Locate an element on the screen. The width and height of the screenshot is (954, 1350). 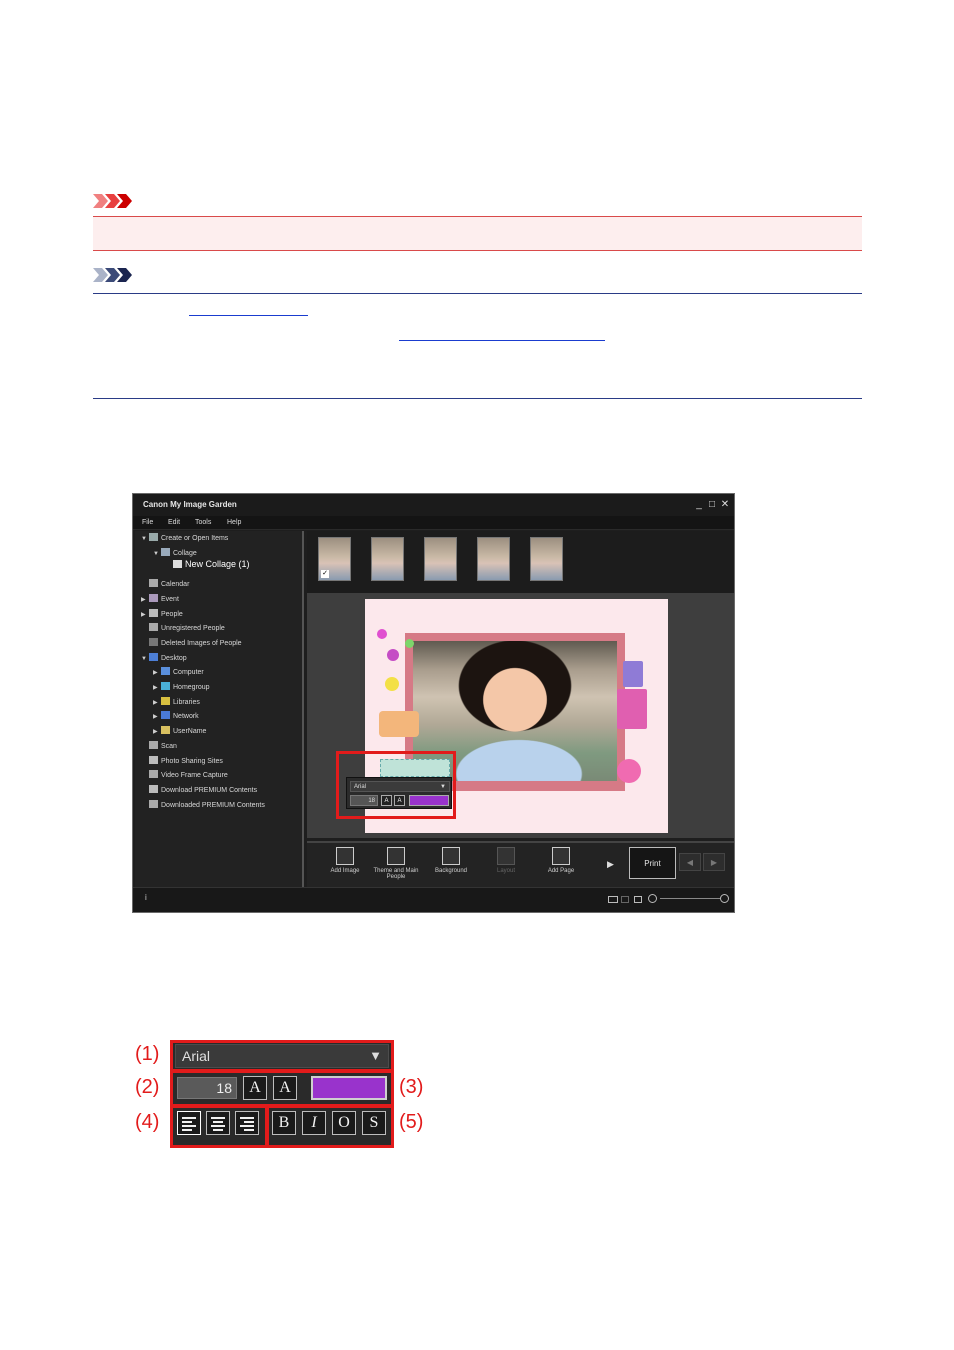
sidebar-item-label: Computer is located at coordinates (188, 673).